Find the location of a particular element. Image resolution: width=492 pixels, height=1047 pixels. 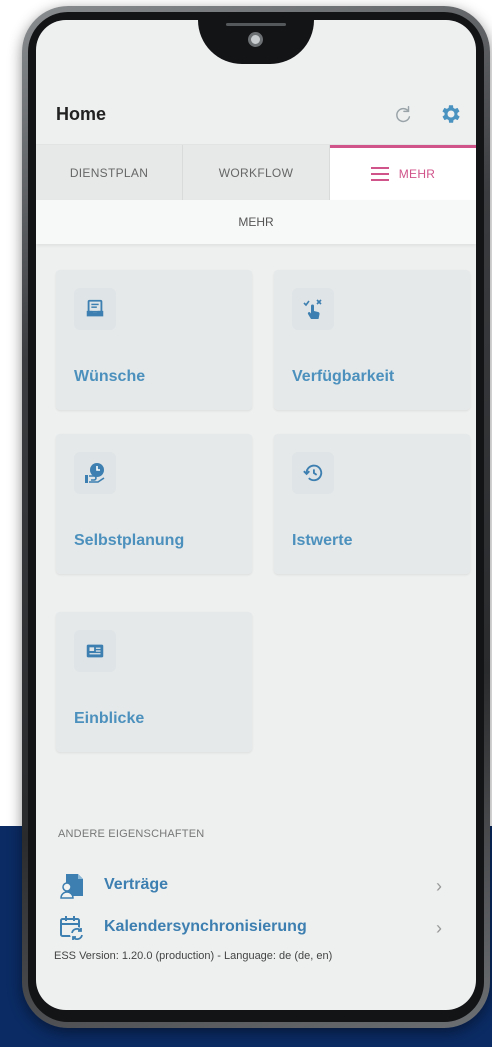

history-clock-icon is located at coordinates (313, 473).